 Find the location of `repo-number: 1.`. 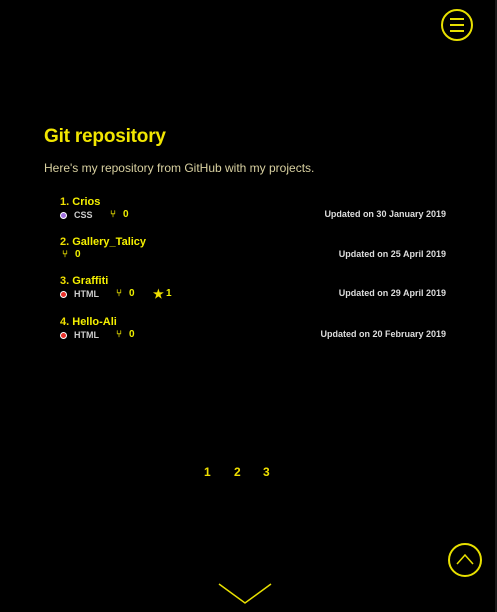

repo-number: 1. is located at coordinates (65, 202).